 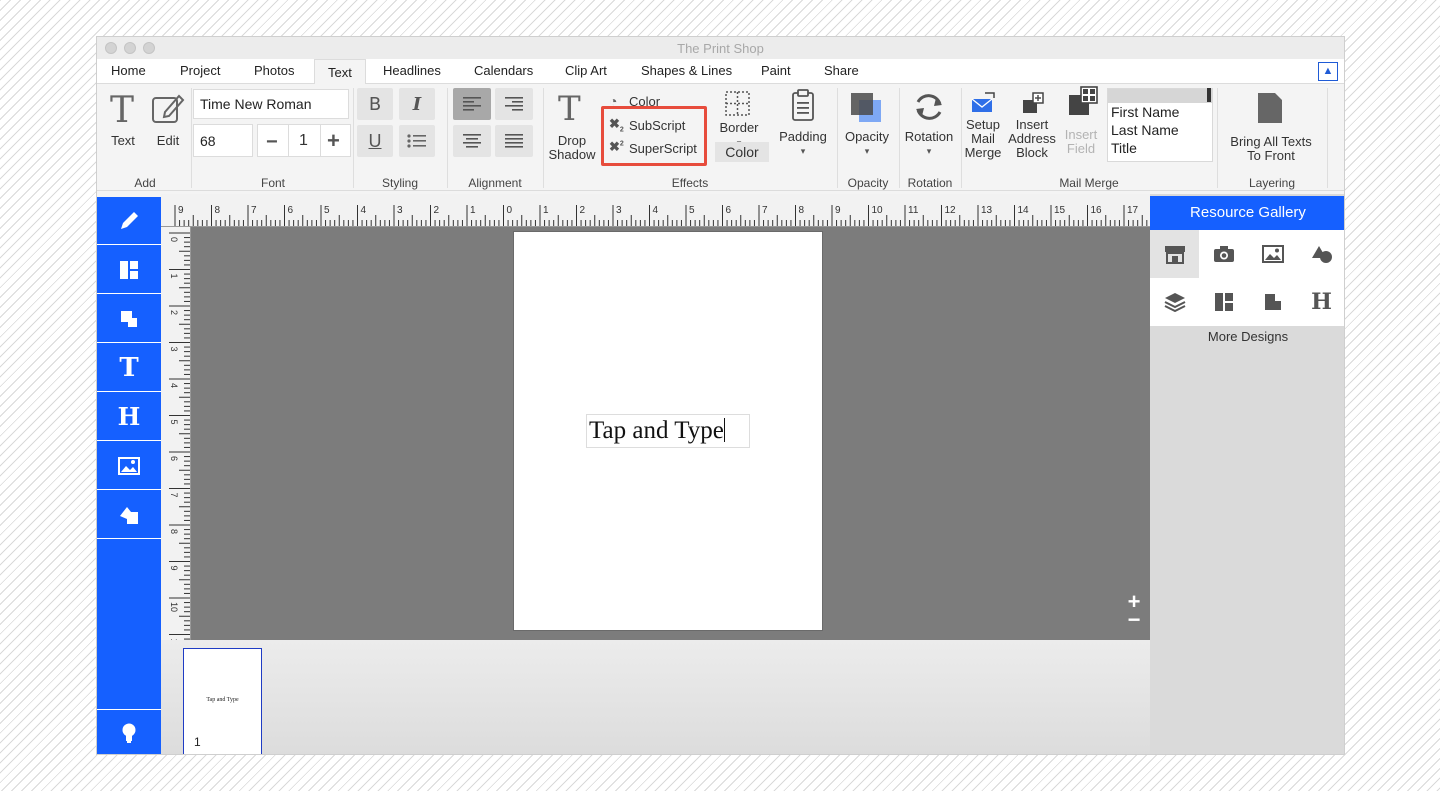 I want to click on font-size-stepper: − 1 +, so click(x=304, y=140).